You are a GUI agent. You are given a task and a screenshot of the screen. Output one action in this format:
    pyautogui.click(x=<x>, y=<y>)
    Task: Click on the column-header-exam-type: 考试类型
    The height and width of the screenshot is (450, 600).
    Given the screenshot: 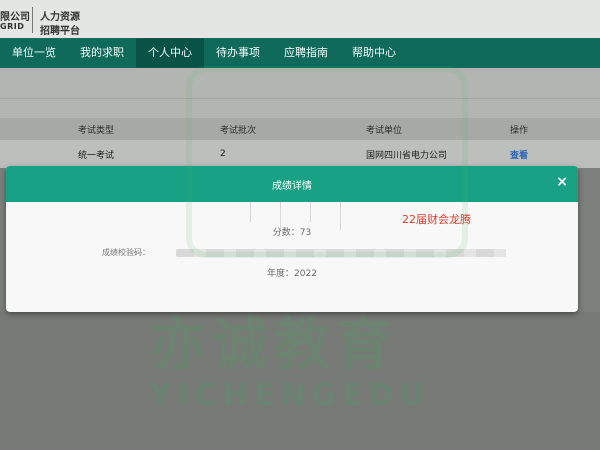 What is the action you would take?
    pyautogui.click(x=96, y=130)
    